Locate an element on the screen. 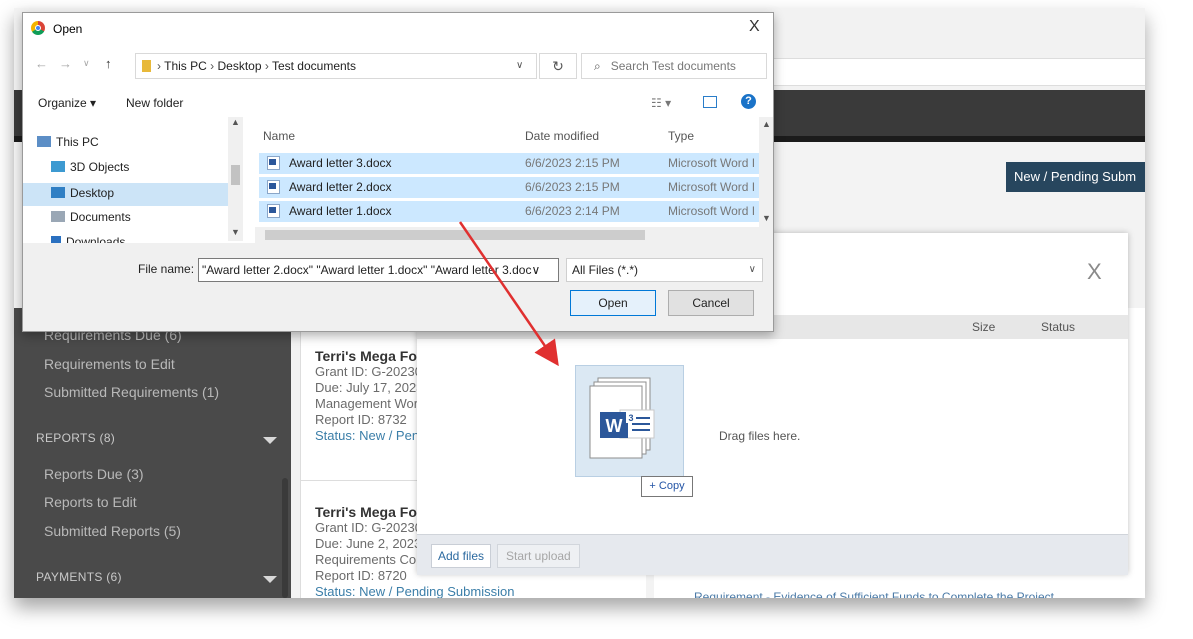  annotation-arrow is located at coordinates (508, 294).